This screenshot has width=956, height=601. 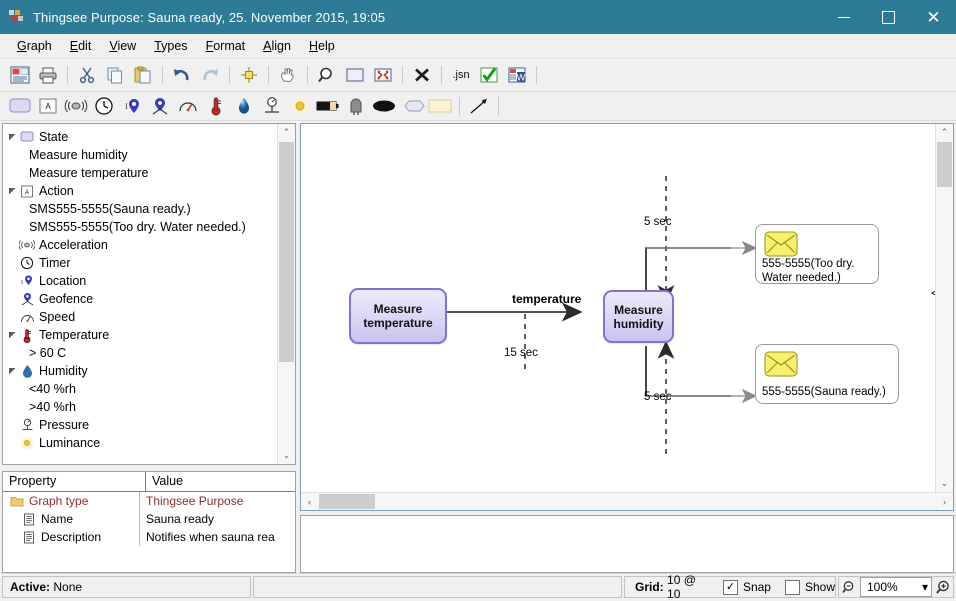 I want to click on word-export-icon: W, so click(x=517, y=75).